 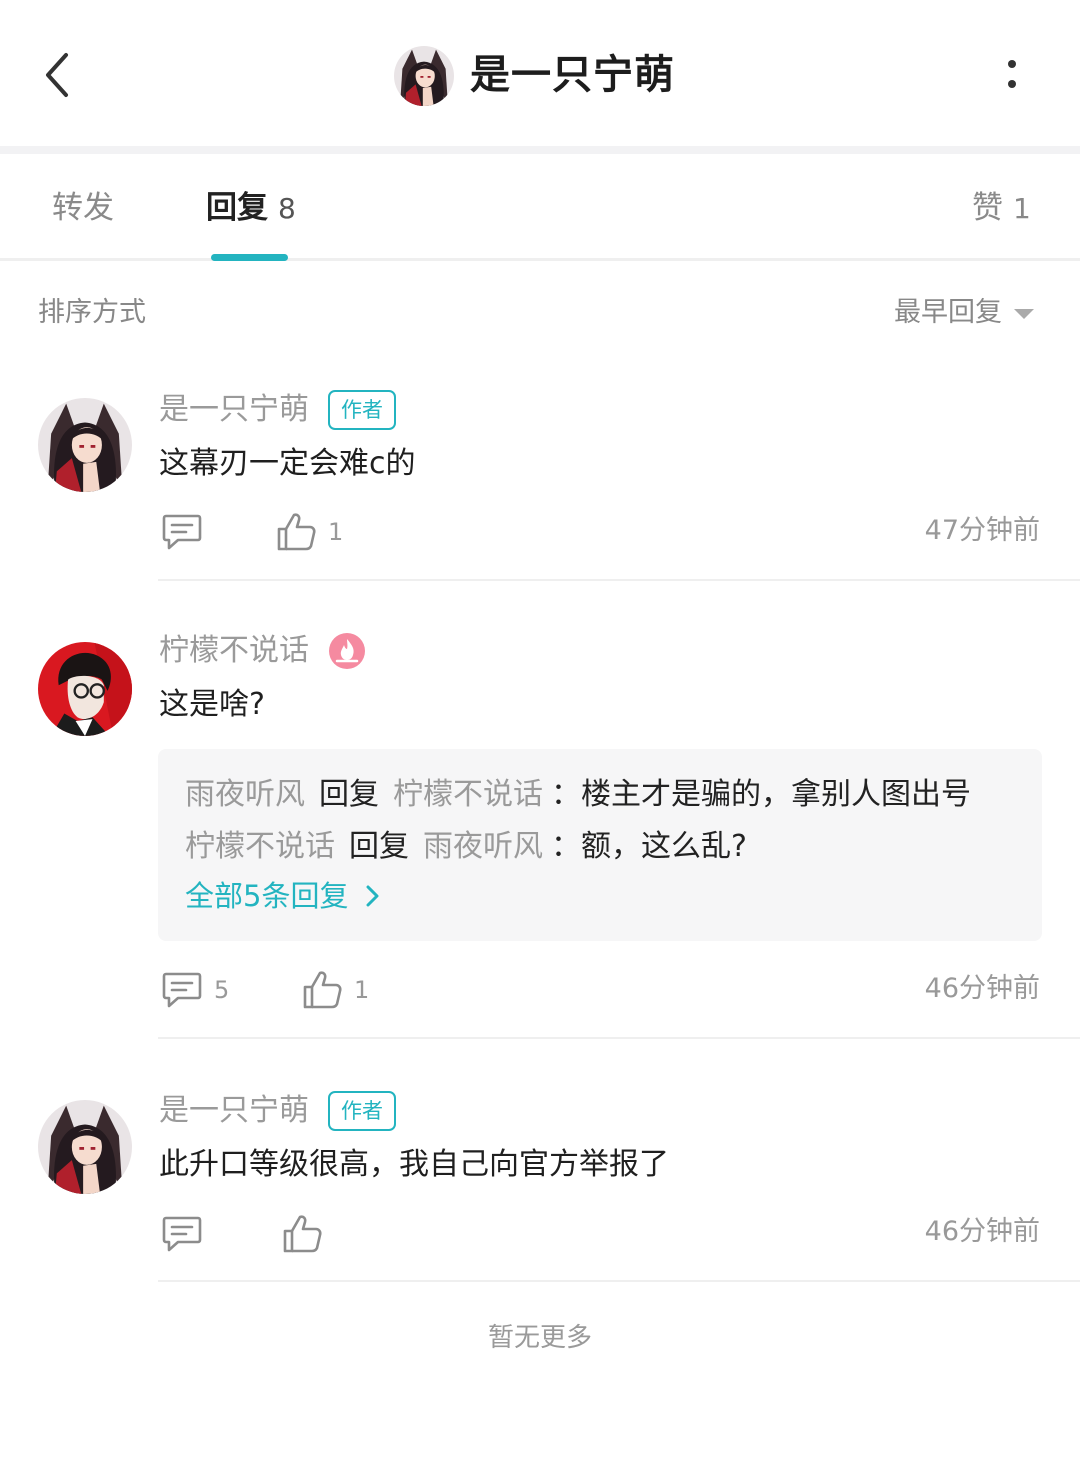 I want to click on sort-selected-value: 最早回复, so click(x=948, y=312).